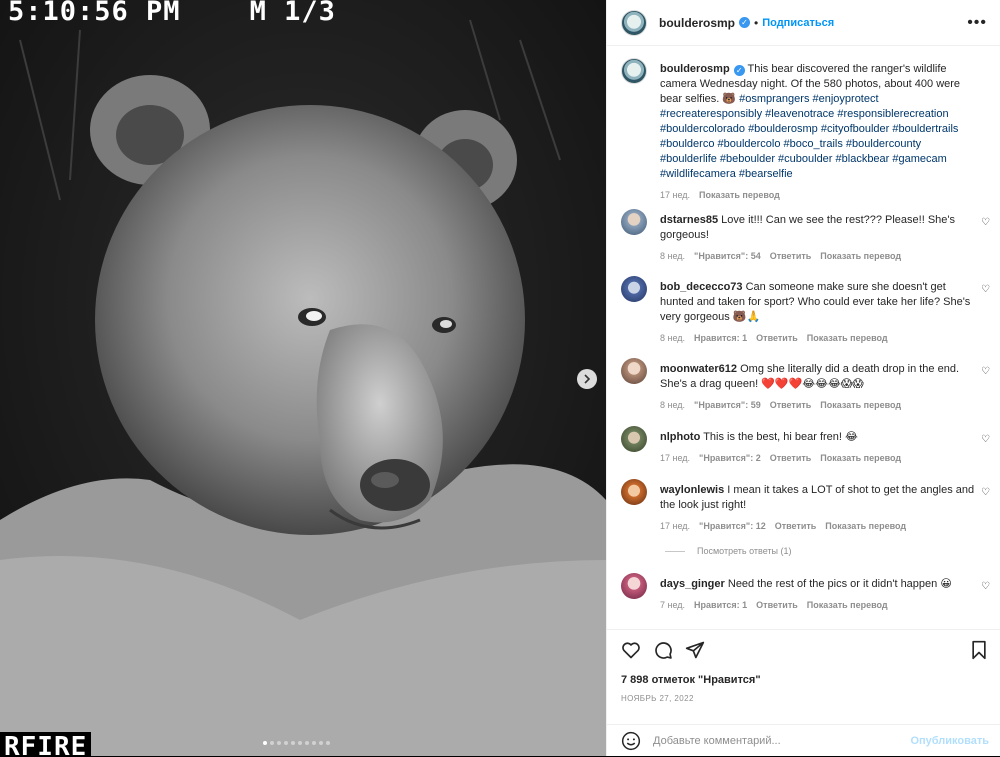 The width and height of the screenshot is (1000, 757). What do you see at coordinates (798, 23) in the screenshot?
I see `follow-button: Подписаться` at bounding box center [798, 23].